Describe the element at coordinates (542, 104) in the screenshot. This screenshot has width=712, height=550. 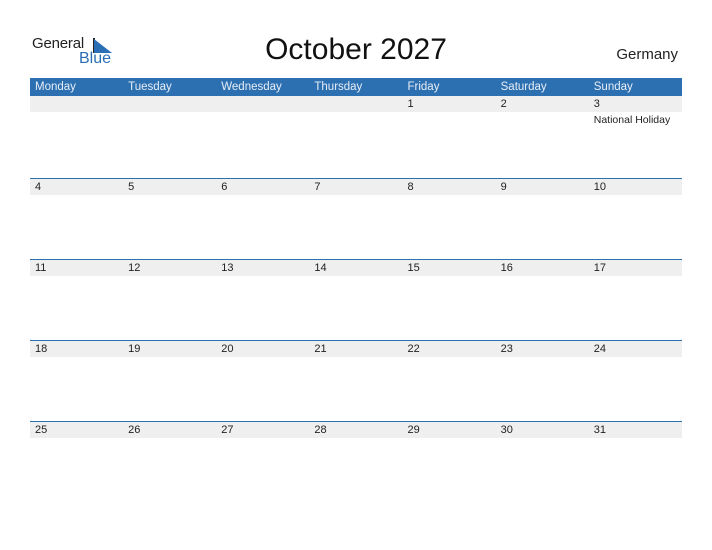
I see `day-number: 2` at that location.